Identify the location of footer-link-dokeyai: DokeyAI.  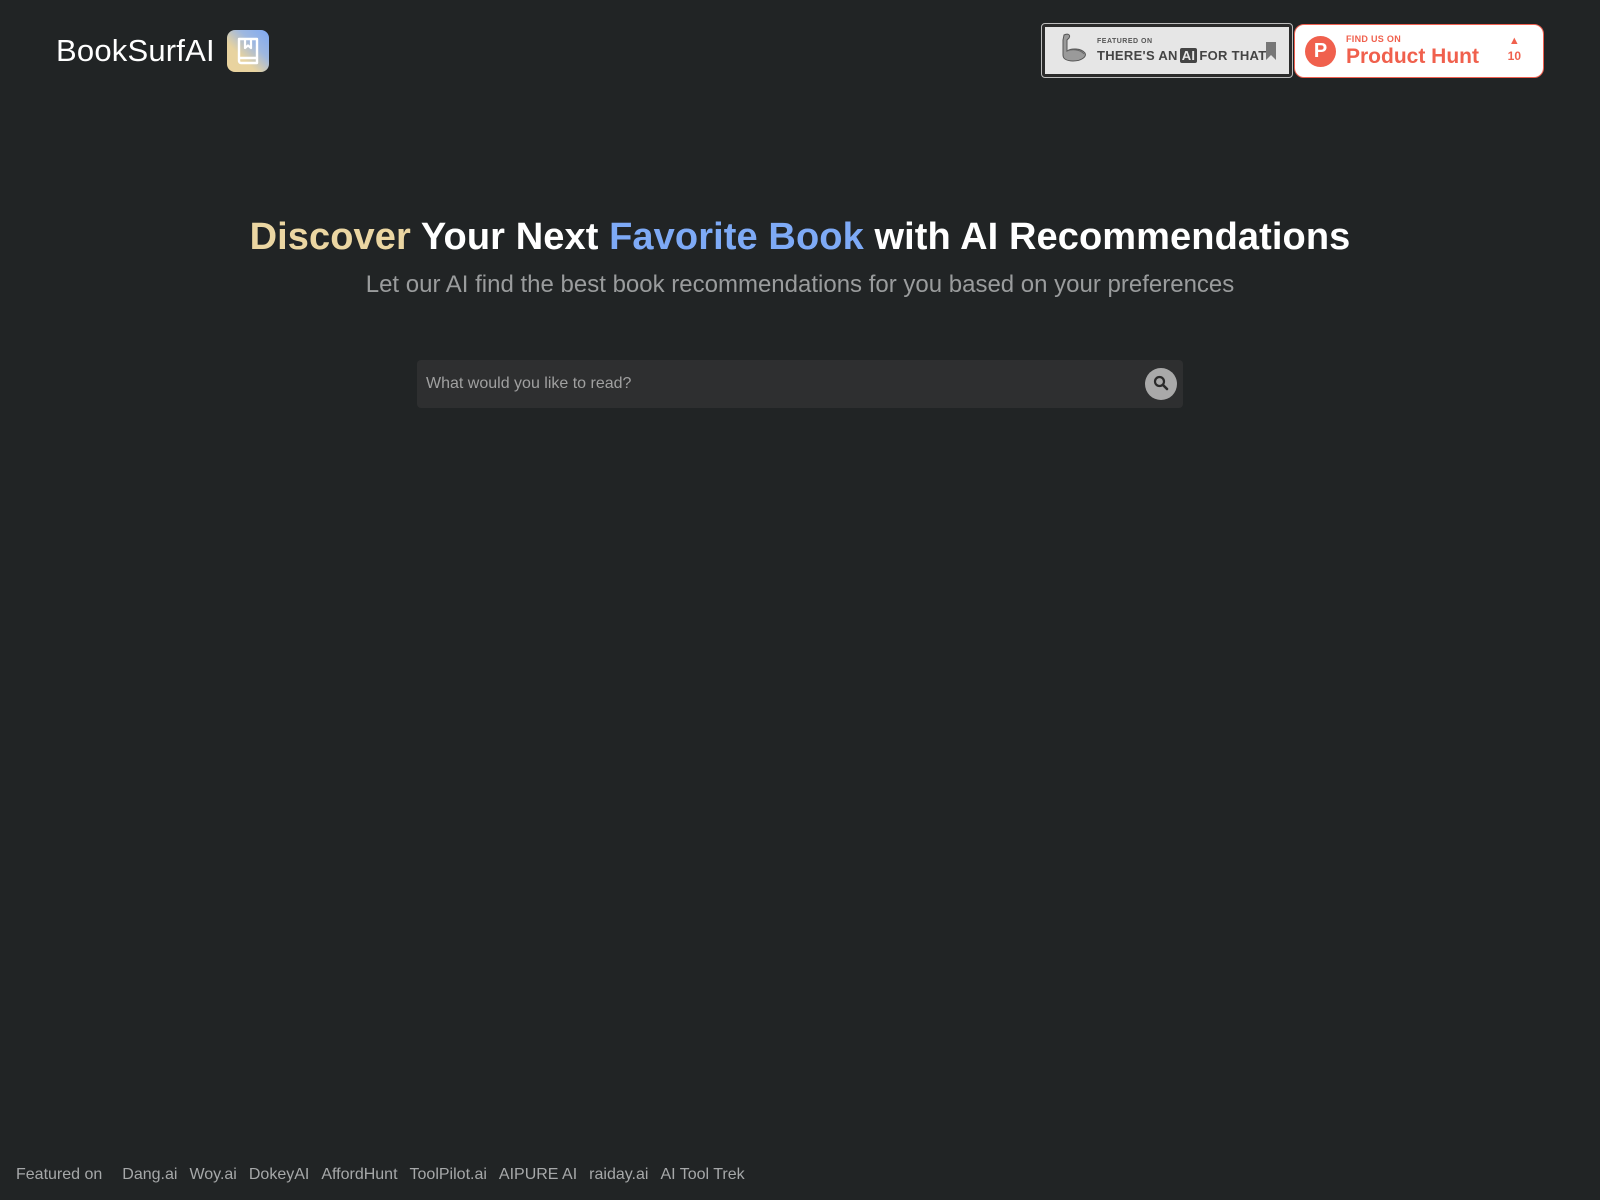
(279, 1175).